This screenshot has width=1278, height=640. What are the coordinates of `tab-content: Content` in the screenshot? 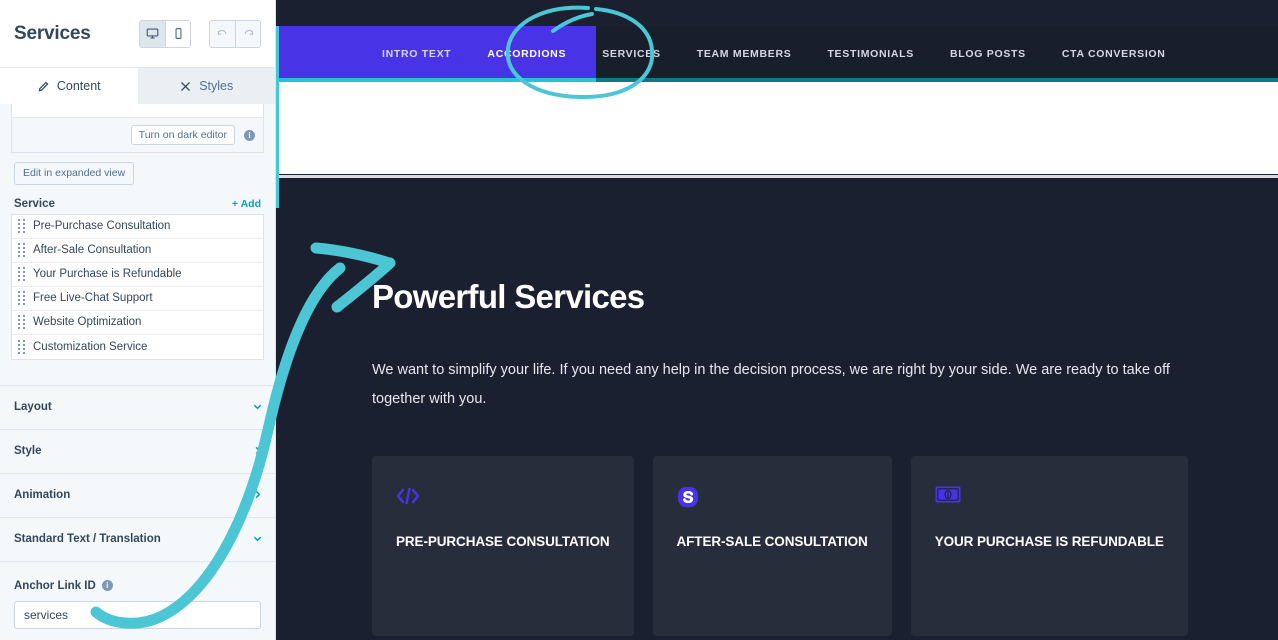 It's located at (69, 86).